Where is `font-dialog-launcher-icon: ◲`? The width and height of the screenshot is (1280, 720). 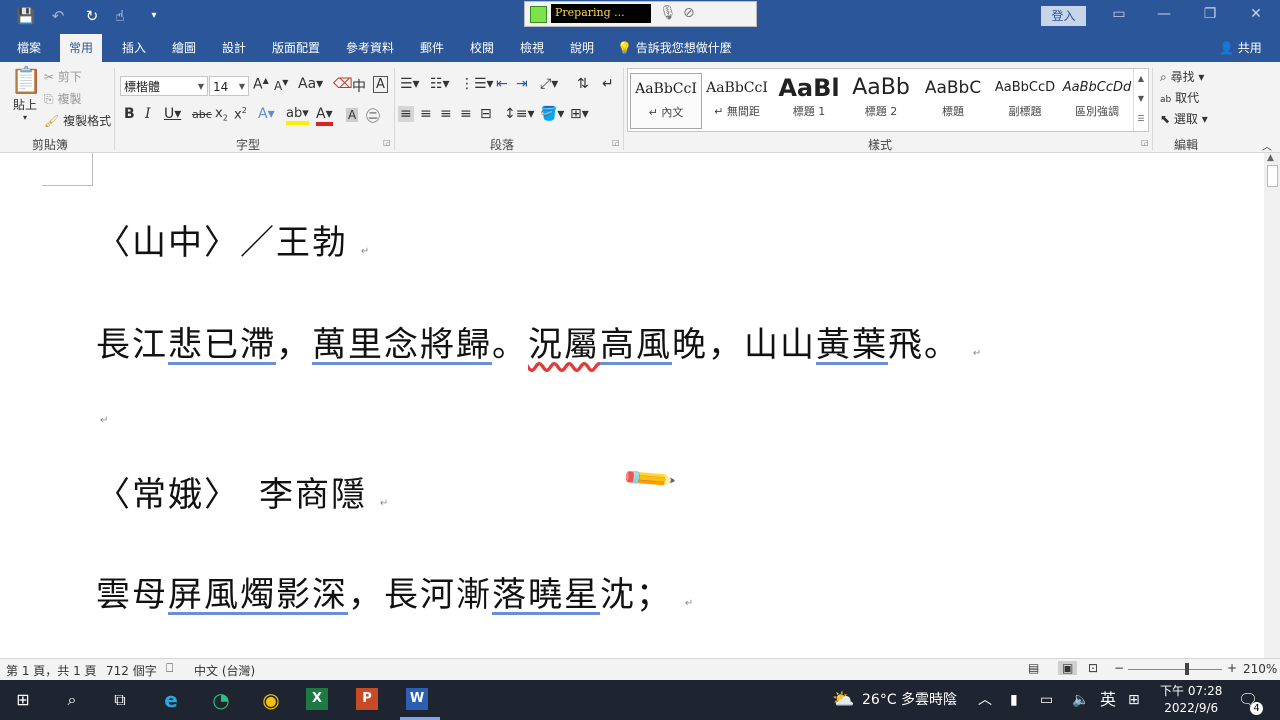 font-dialog-launcher-icon: ◲ is located at coordinates (387, 142).